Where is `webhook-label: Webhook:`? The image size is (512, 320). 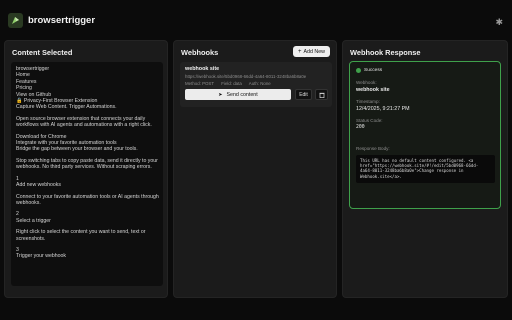
webhook-label: Webhook: is located at coordinates (366, 82).